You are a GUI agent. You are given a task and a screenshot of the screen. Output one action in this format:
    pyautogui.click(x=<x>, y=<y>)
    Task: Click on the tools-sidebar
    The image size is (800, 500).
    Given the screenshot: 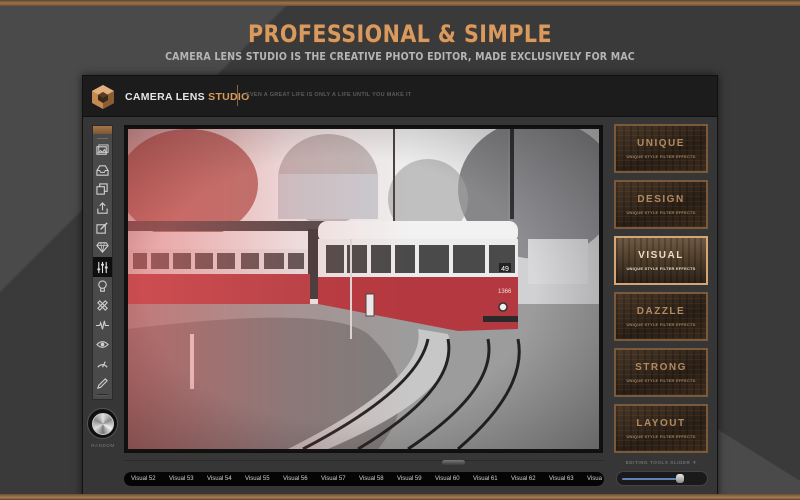 What is the action you would take?
    pyautogui.click(x=102, y=262)
    